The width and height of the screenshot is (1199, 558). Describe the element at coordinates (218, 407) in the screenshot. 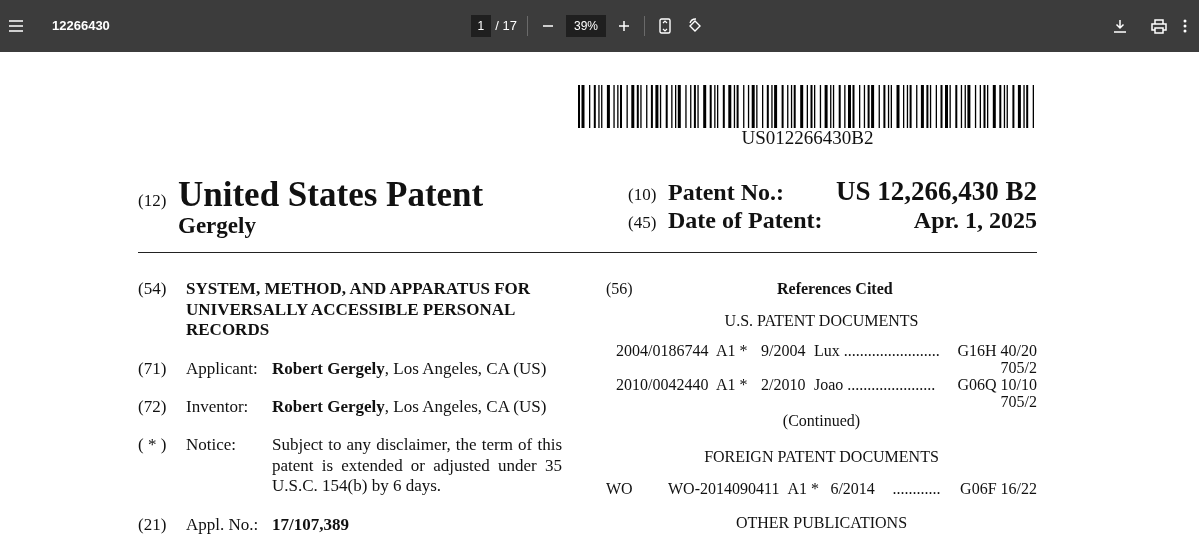

I see `field-label: Inventor:` at that location.